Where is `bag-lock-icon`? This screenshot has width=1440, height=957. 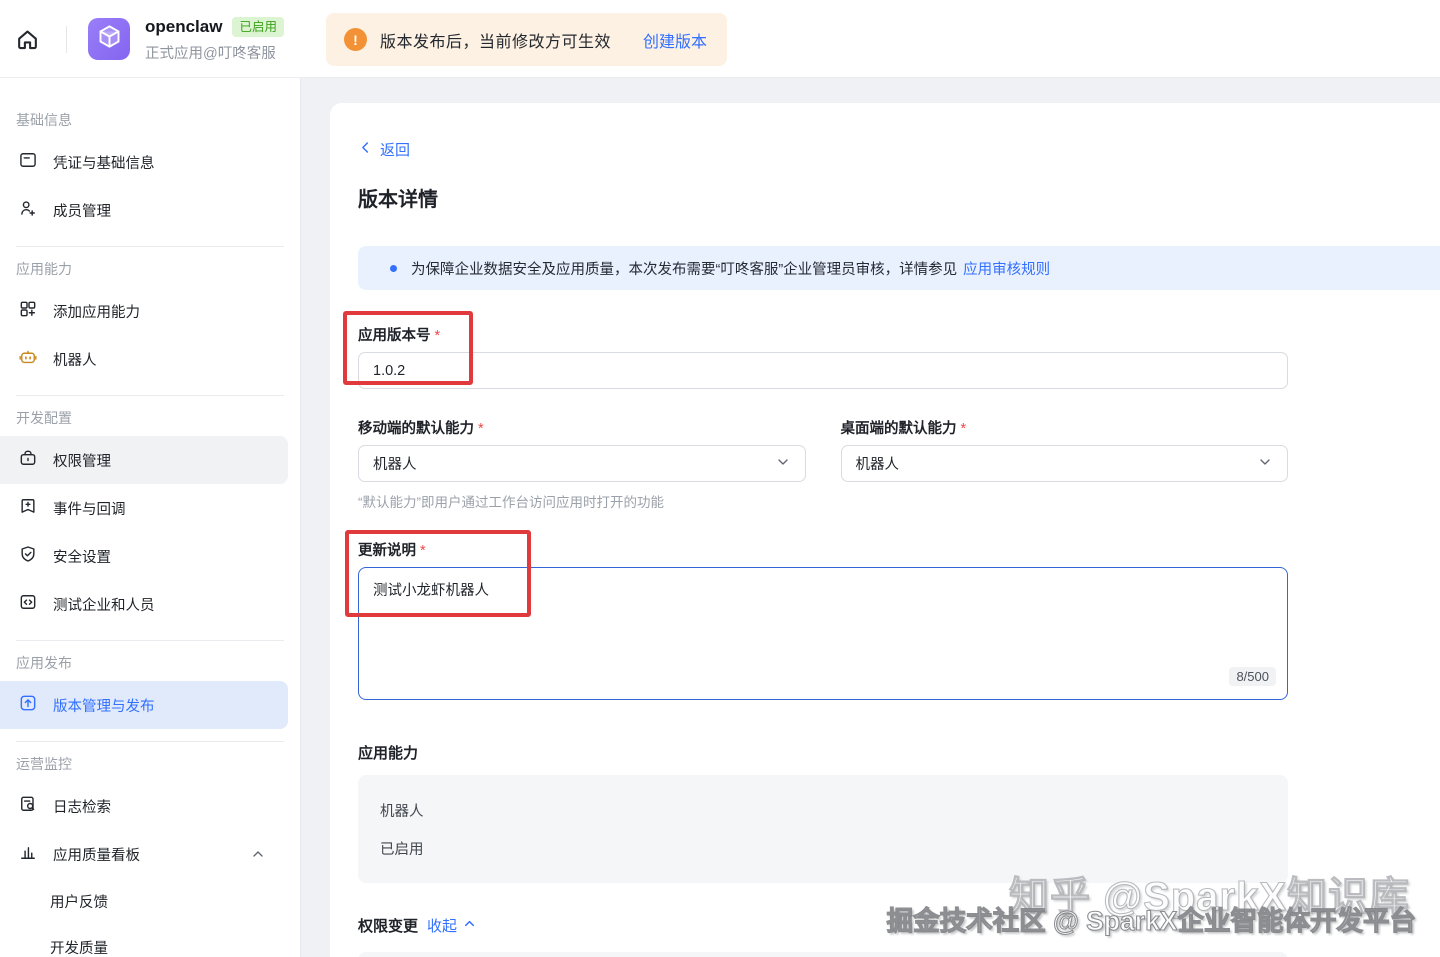 bag-lock-icon is located at coordinates (28, 460).